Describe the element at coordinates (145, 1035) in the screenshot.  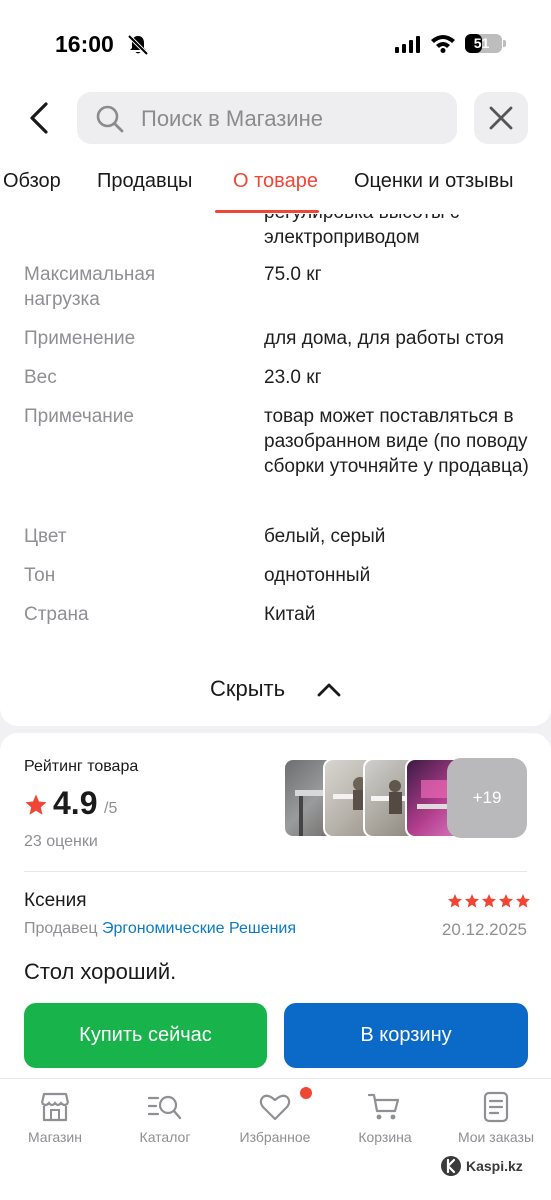
I see `buy-now-button: Купить сейчас` at that location.